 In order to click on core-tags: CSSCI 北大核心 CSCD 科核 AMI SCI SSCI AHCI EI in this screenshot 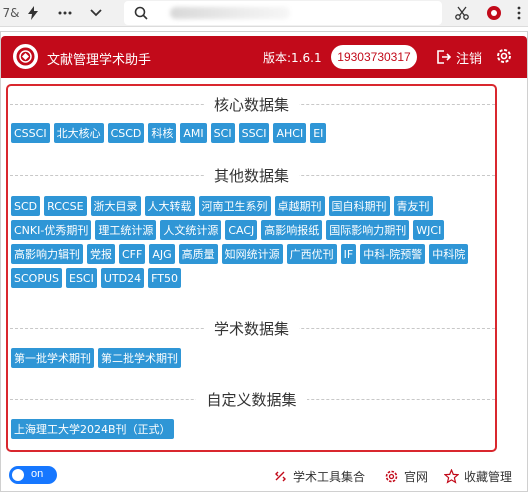, I will do `click(251, 133)`.